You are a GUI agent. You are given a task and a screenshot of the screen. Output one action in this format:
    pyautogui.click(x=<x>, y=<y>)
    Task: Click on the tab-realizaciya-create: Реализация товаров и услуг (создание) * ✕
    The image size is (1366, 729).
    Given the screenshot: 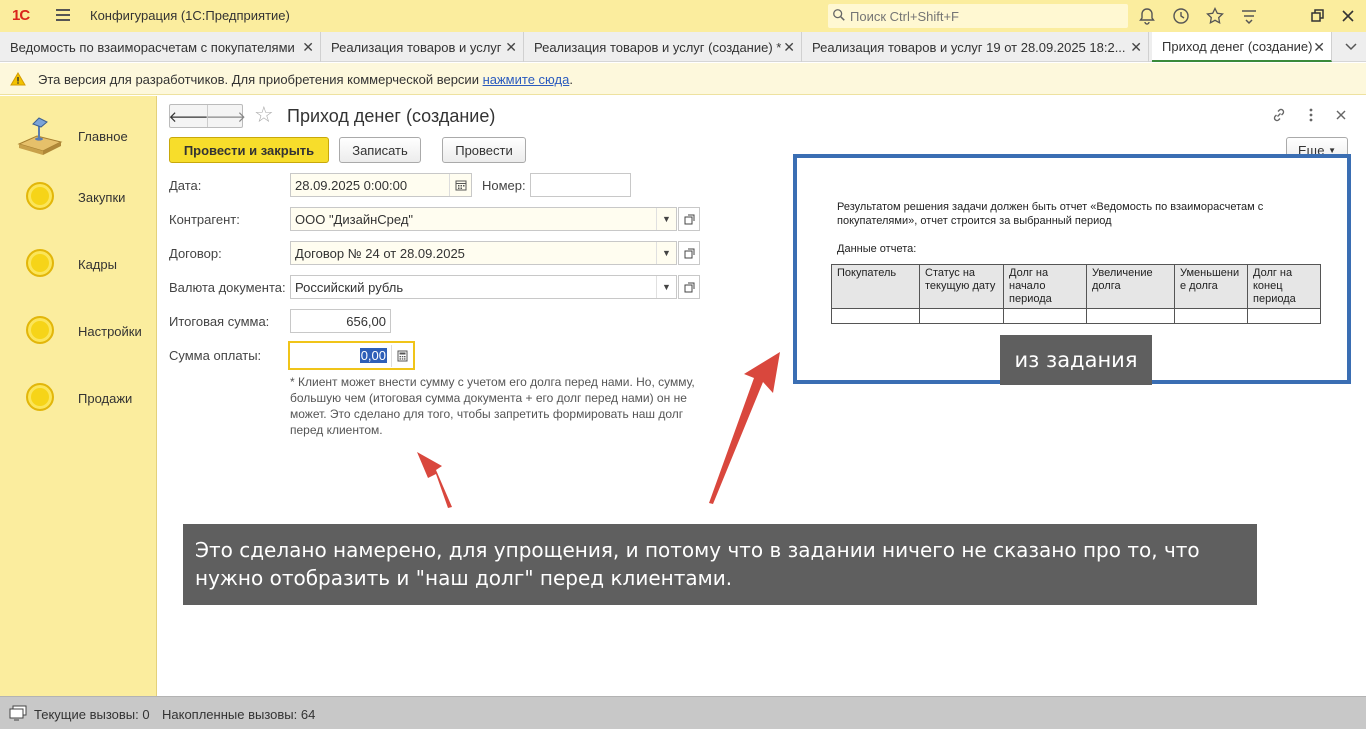 What is the action you would take?
    pyautogui.click(x=663, y=47)
    